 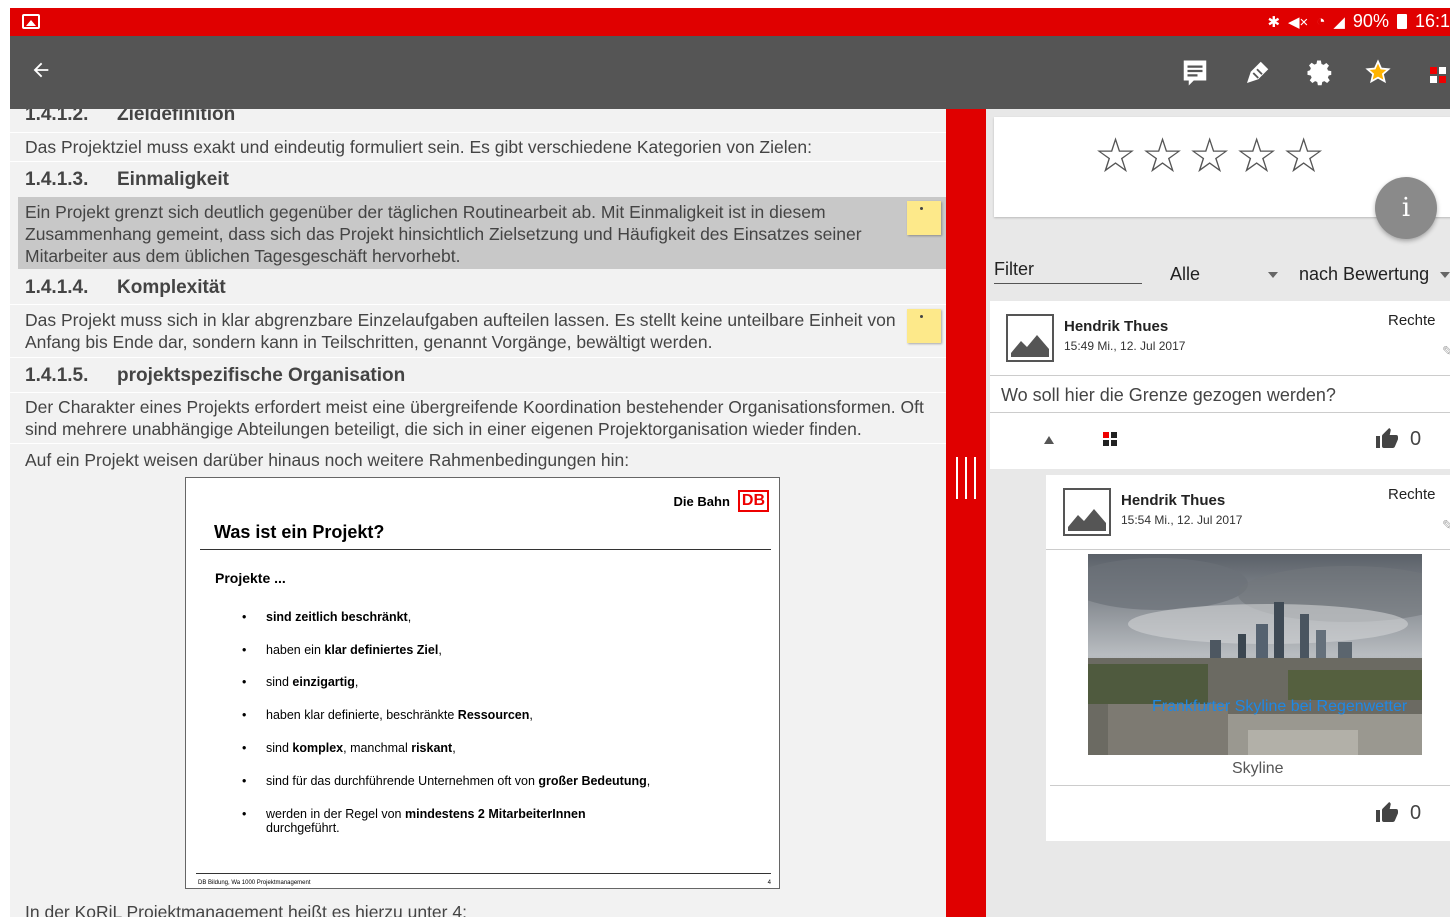 What do you see at coordinates (1049, 440) in the screenshot?
I see `collapse-icon` at bounding box center [1049, 440].